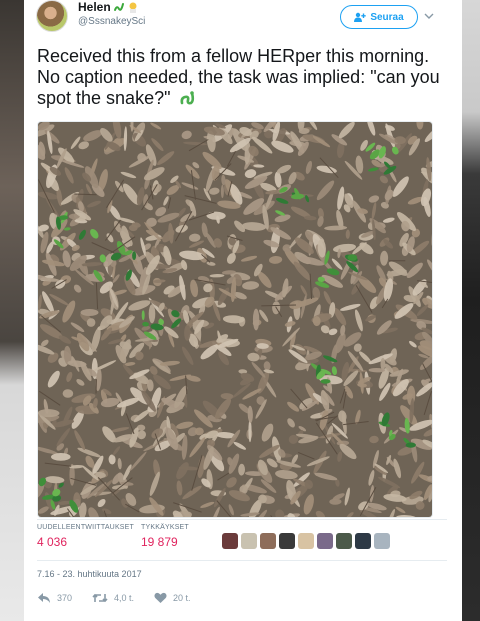 The height and width of the screenshot is (621, 480). I want to click on retweets-value: 4 036, so click(52, 542).